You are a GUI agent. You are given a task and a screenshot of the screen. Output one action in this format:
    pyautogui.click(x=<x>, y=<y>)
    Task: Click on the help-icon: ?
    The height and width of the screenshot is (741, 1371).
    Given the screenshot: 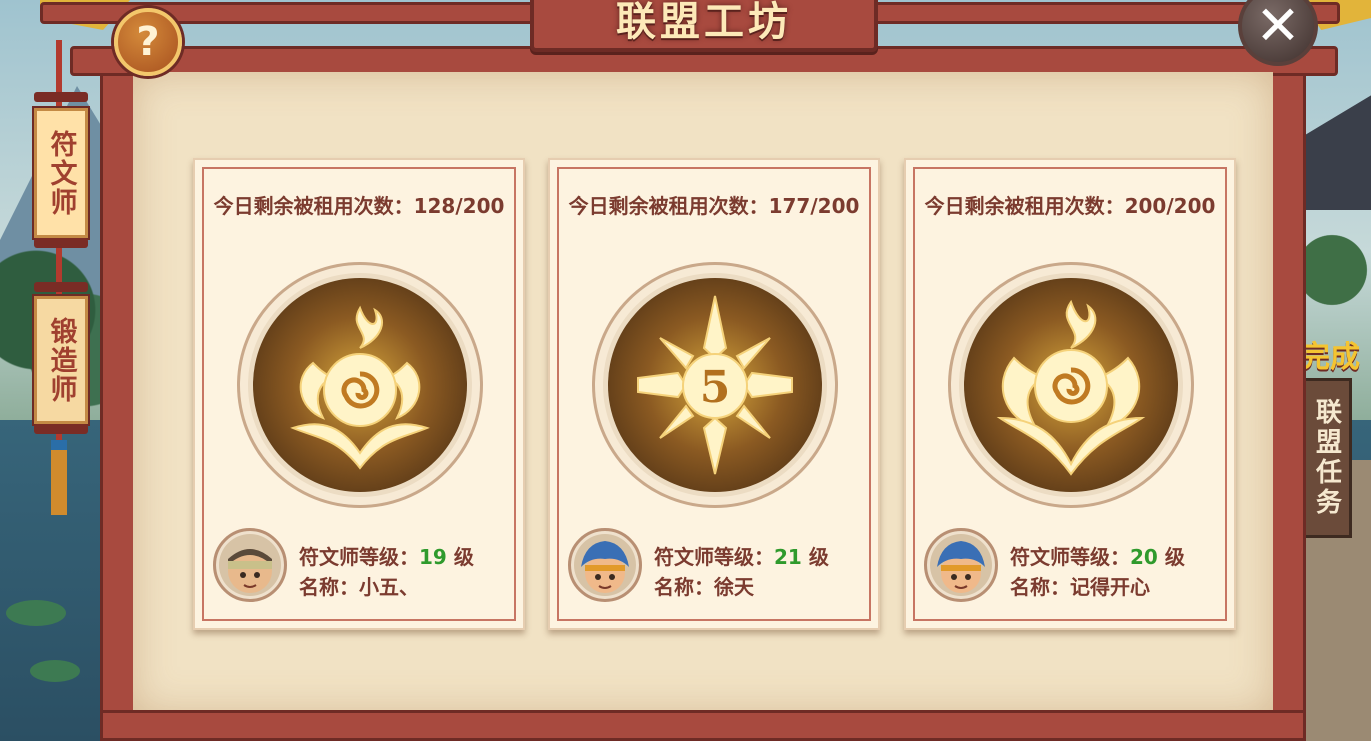 What is the action you would take?
    pyautogui.click(x=148, y=42)
    